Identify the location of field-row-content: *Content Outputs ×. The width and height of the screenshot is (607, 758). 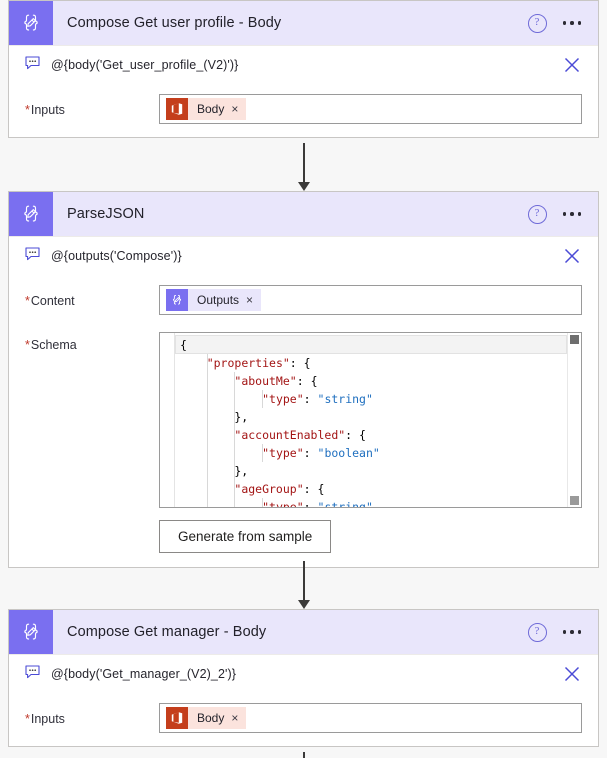
(303, 301).